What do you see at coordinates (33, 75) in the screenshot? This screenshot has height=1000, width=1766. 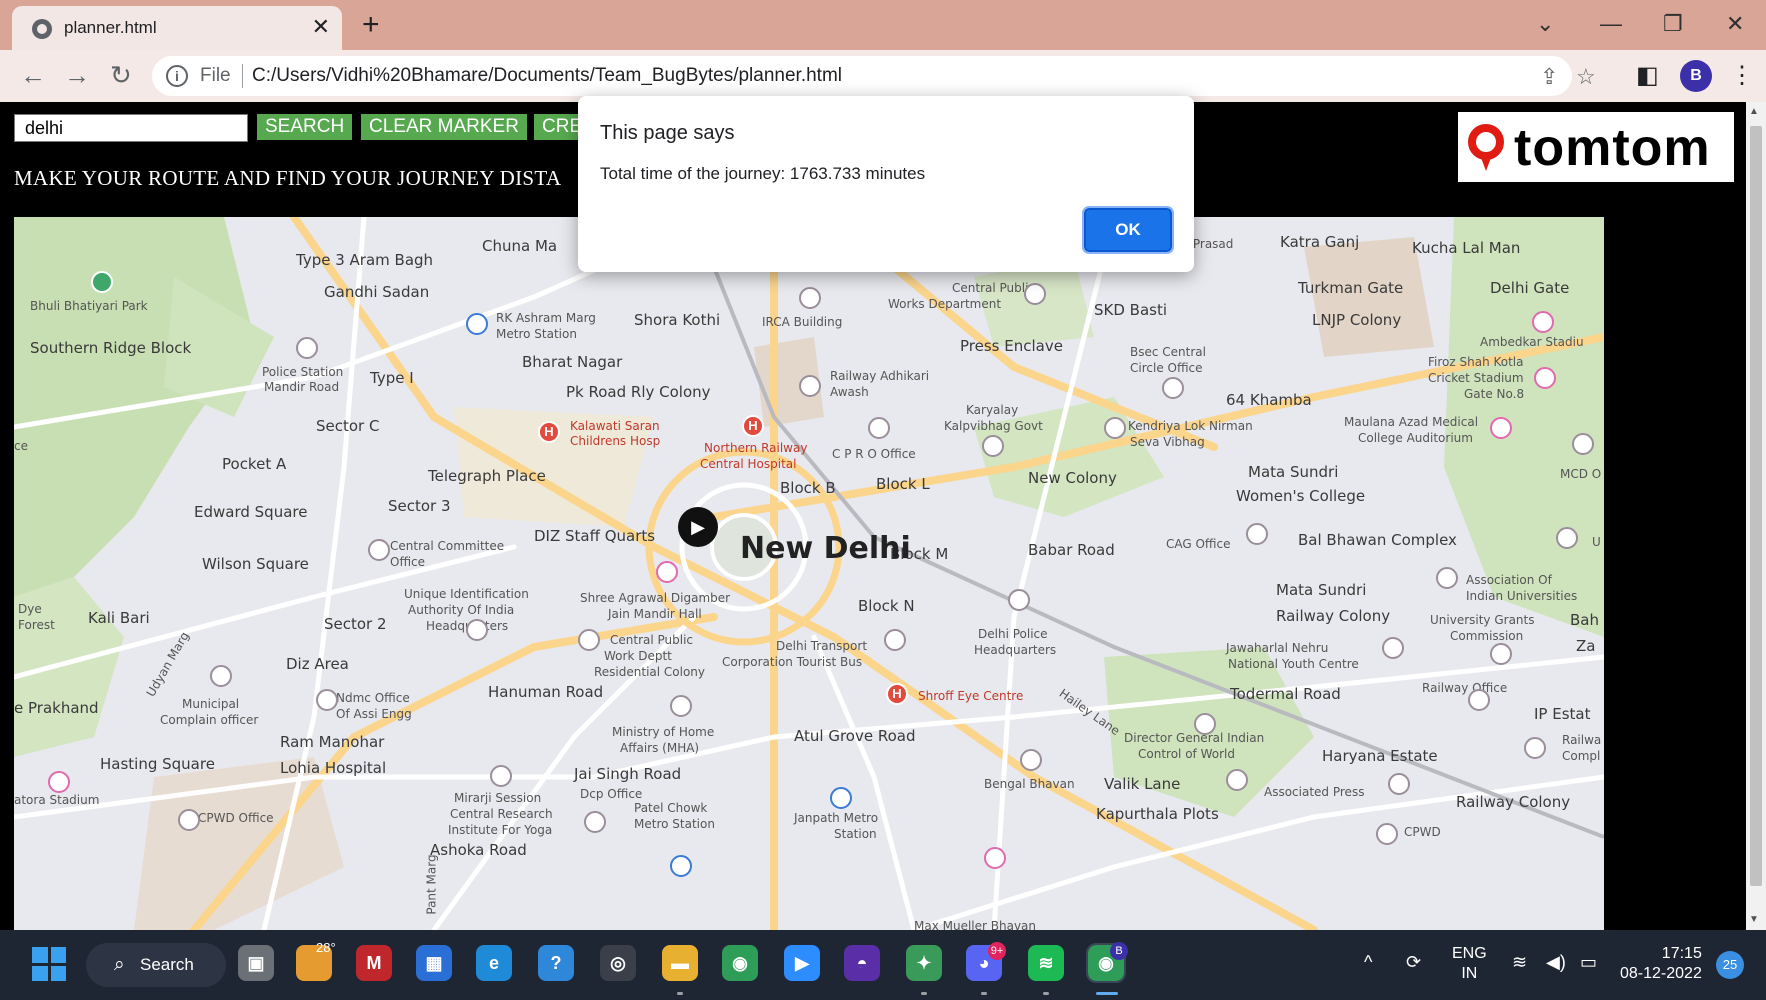 I see `back-arrow-icon: ←` at bounding box center [33, 75].